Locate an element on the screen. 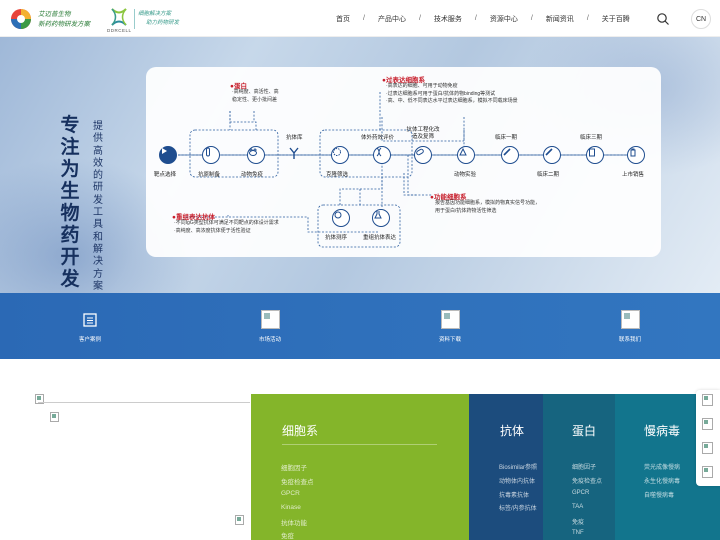 This screenshot has width=720, height=540. quick-link-events: 市场活动 is located at coordinates (270, 326).